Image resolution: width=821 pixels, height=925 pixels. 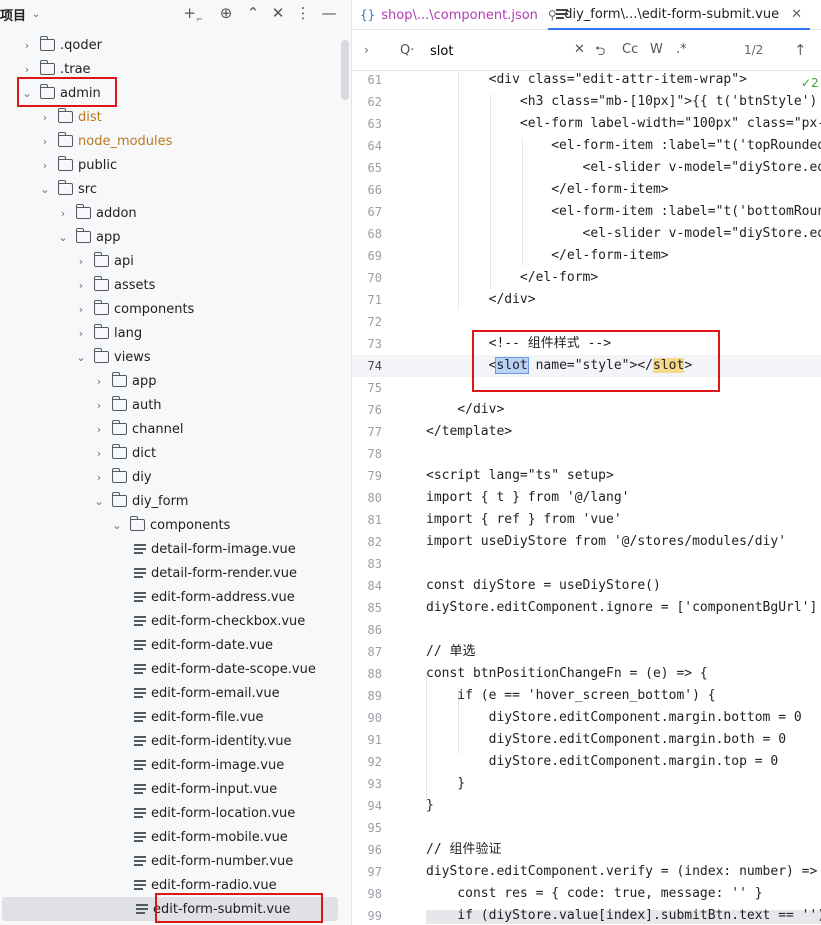 What do you see at coordinates (170, 837) in the screenshot?
I see `tree-file-item: edit-form-mobile.vue` at bounding box center [170, 837].